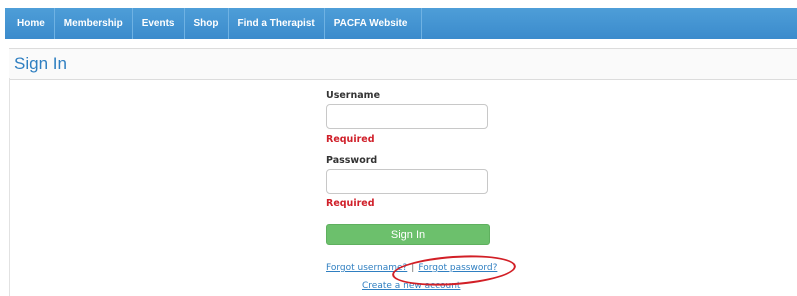  I want to click on nav-item-home: Home, so click(30, 23).